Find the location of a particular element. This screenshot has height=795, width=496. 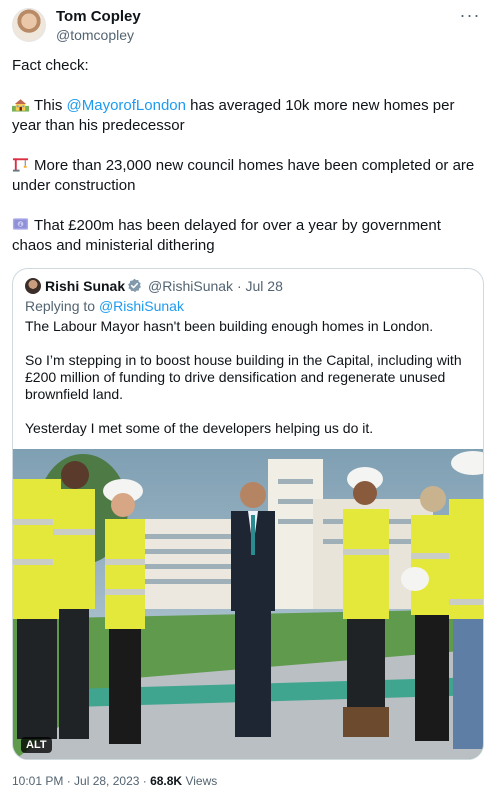

replying-to-mention: @RishiSunak is located at coordinates (141, 306).